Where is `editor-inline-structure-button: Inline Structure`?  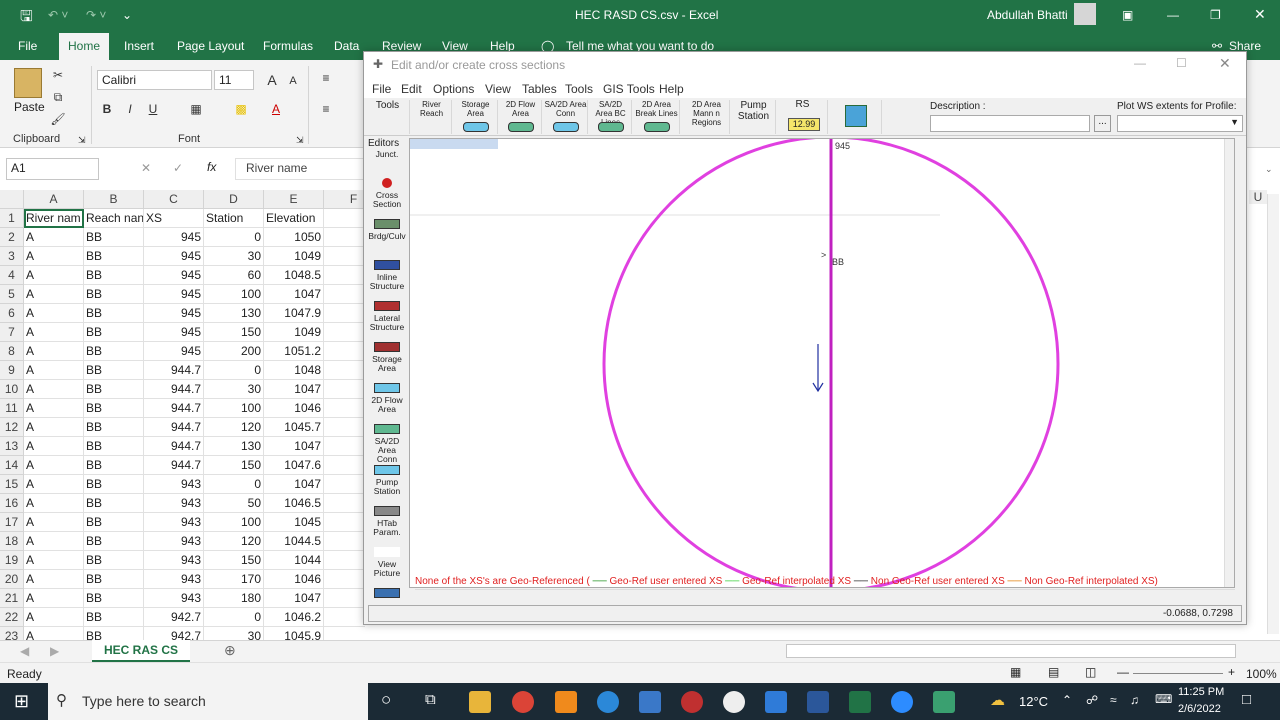 editor-inline-structure-button: Inline Structure is located at coordinates (387, 293).